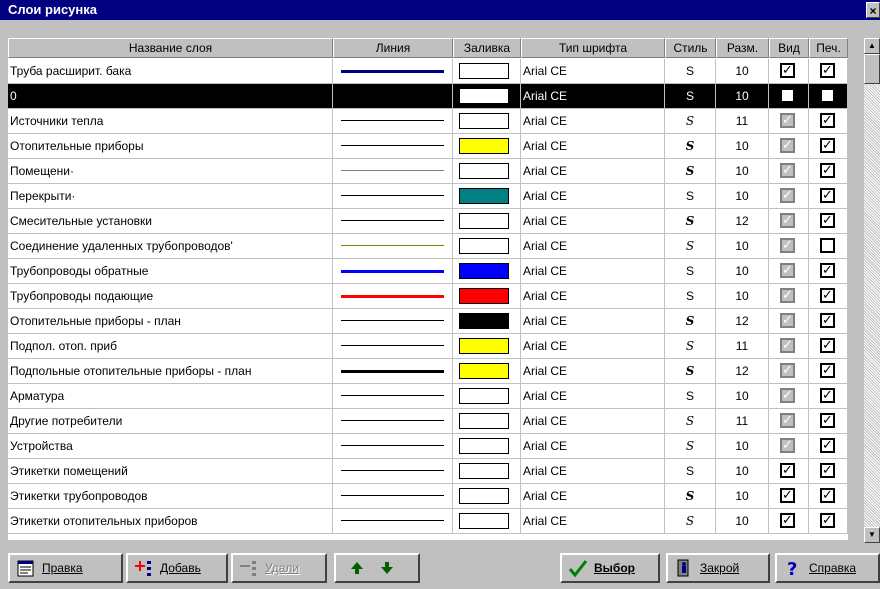 This screenshot has height=589, width=880. What do you see at coordinates (872, 69) in the screenshot?
I see `scroll-thumb` at bounding box center [872, 69].